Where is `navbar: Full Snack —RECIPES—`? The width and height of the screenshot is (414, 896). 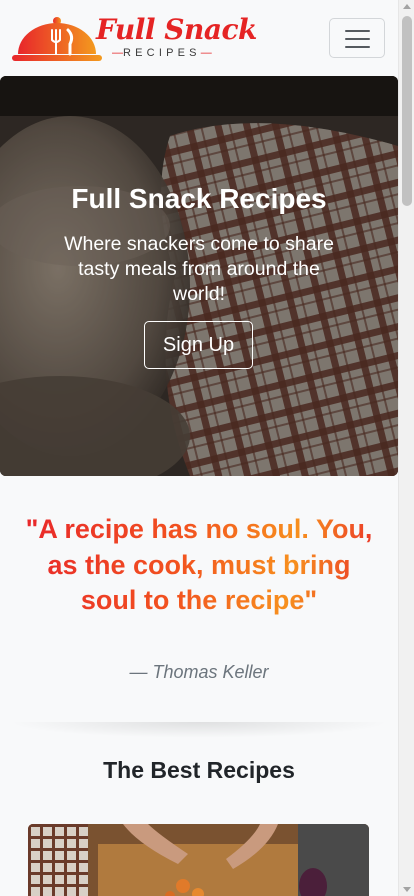
navbar: Full Snack —RECIPES— is located at coordinates (199, 38).